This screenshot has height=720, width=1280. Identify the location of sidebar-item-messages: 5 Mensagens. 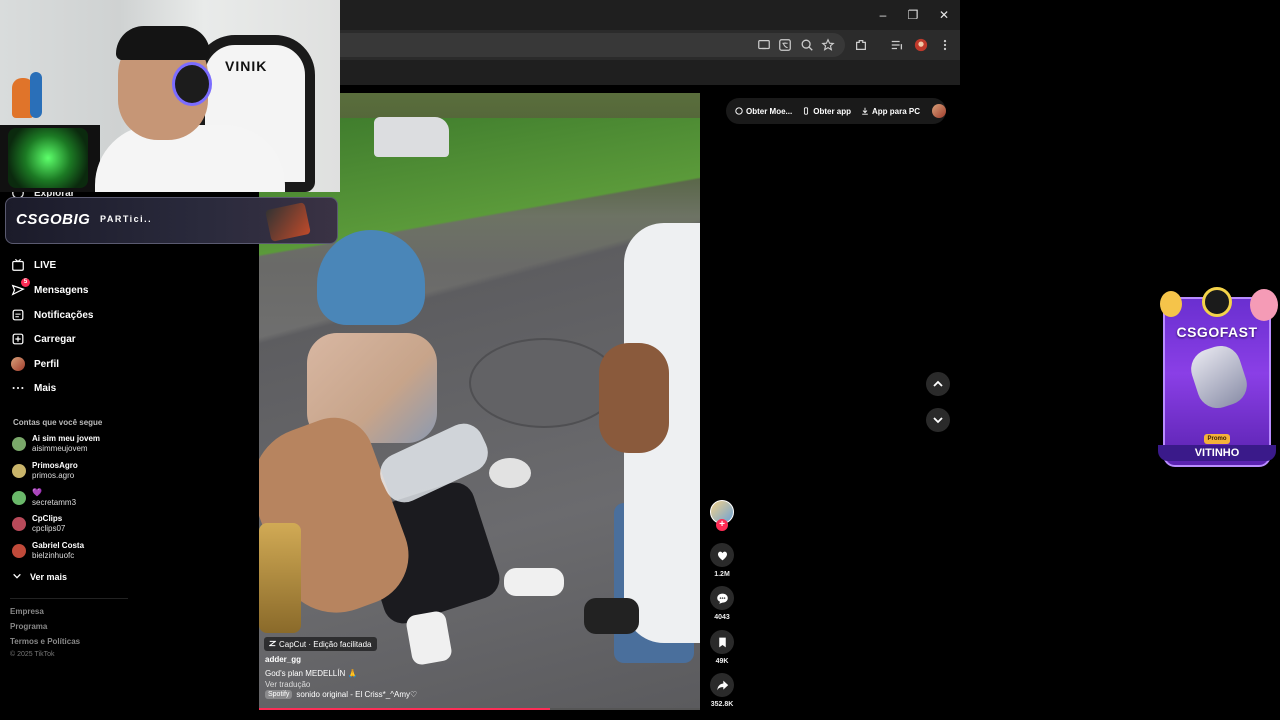
(49, 289).